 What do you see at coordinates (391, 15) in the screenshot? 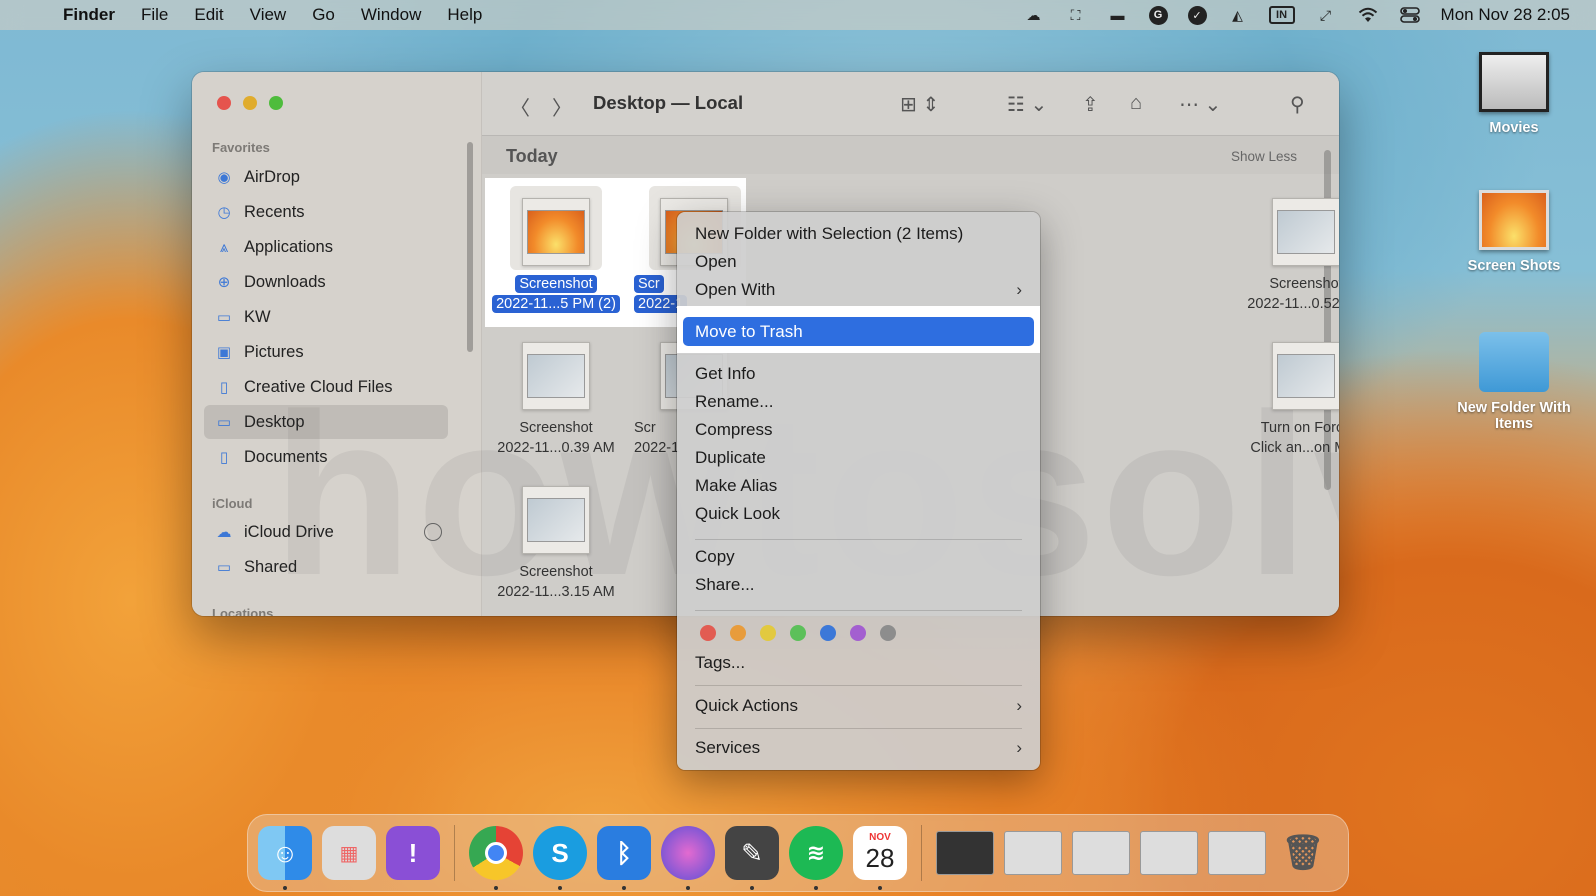
I see `menu-window: Window` at bounding box center [391, 15].